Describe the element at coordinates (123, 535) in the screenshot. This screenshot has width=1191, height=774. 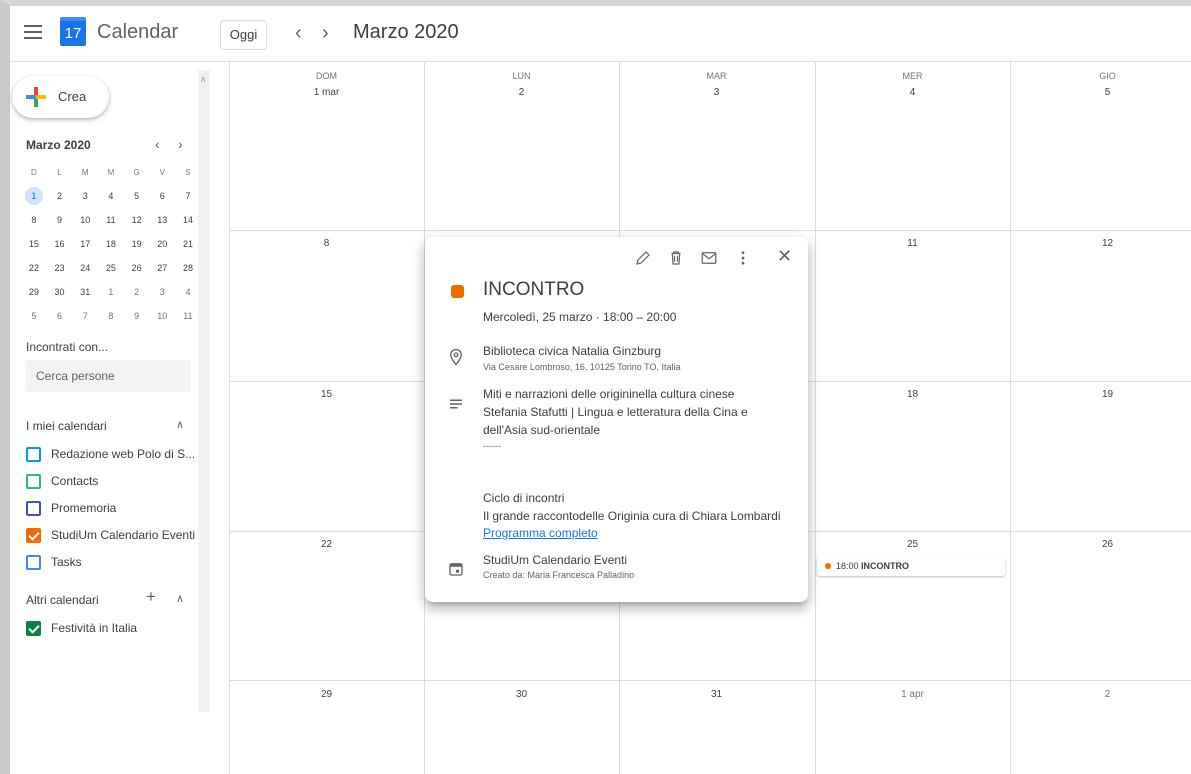
I see `calendar-name: StudiUm Calendario Eventi` at that location.